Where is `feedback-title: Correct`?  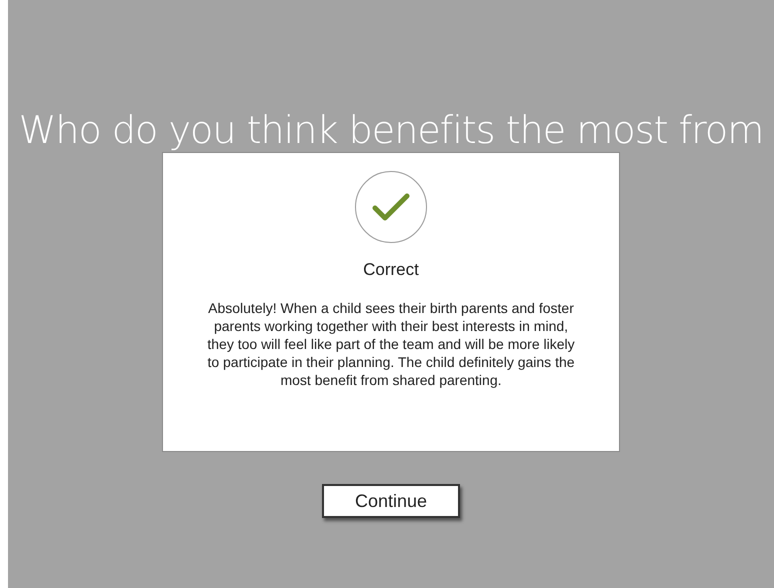
feedback-title: Correct is located at coordinates (391, 270).